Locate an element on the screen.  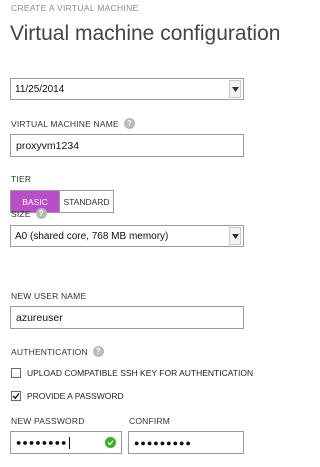
new-password-value: ●●●●●●●● is located at coordinates (60, 442).